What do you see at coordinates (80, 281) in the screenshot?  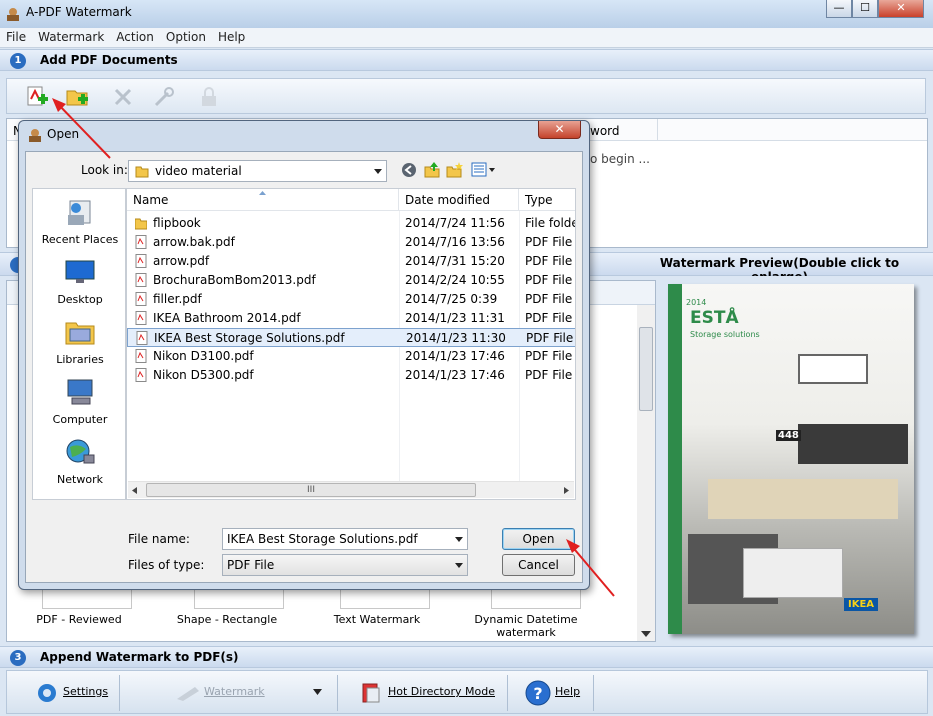 I see `place-desktop: Desktop` at bounding box center [80, 281].